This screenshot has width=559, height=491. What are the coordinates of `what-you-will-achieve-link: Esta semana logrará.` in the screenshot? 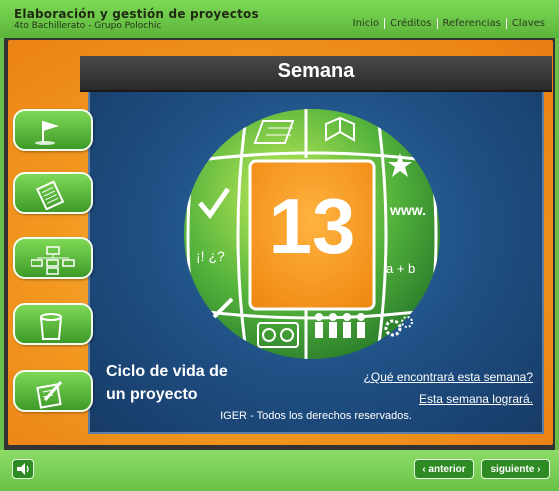 It's located at (476, 399).